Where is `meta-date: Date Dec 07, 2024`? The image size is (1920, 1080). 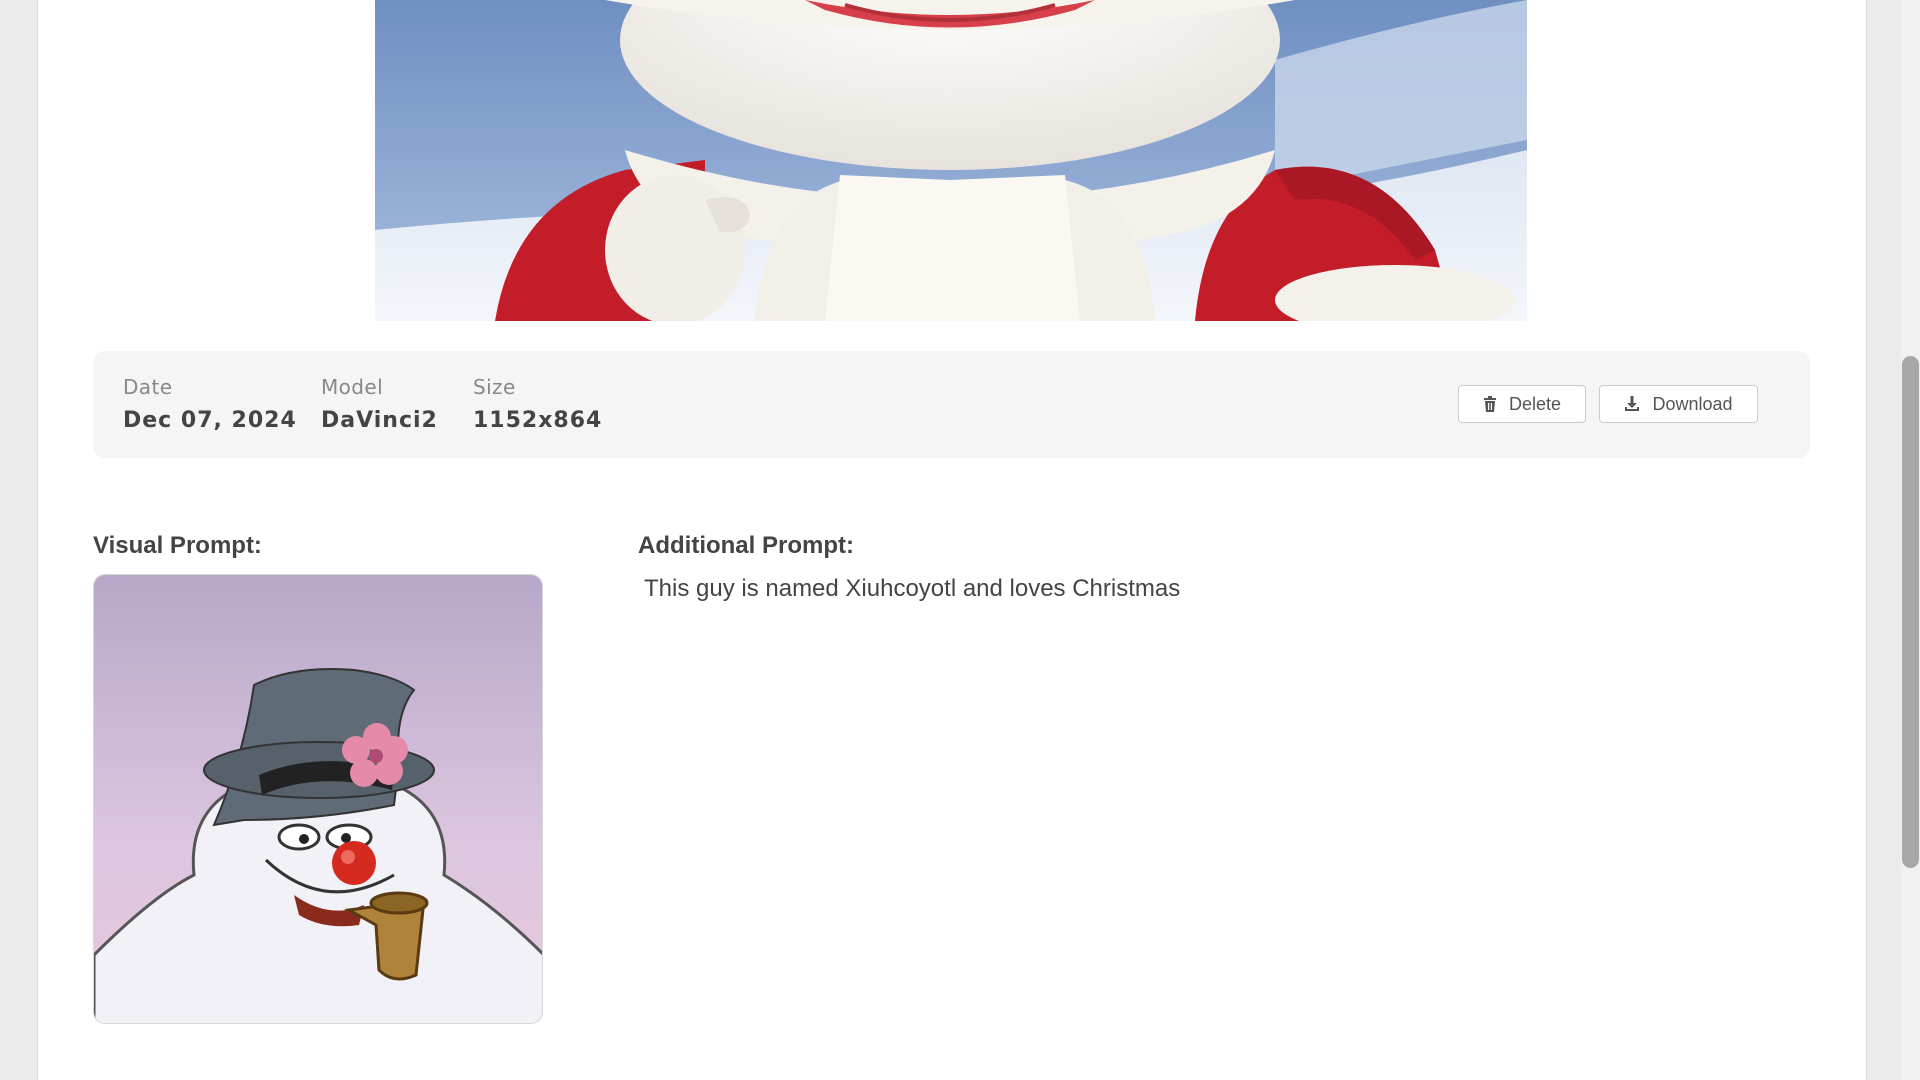
meta-date: Date Dec 07, 2024 is located at coordinates (210, 404).